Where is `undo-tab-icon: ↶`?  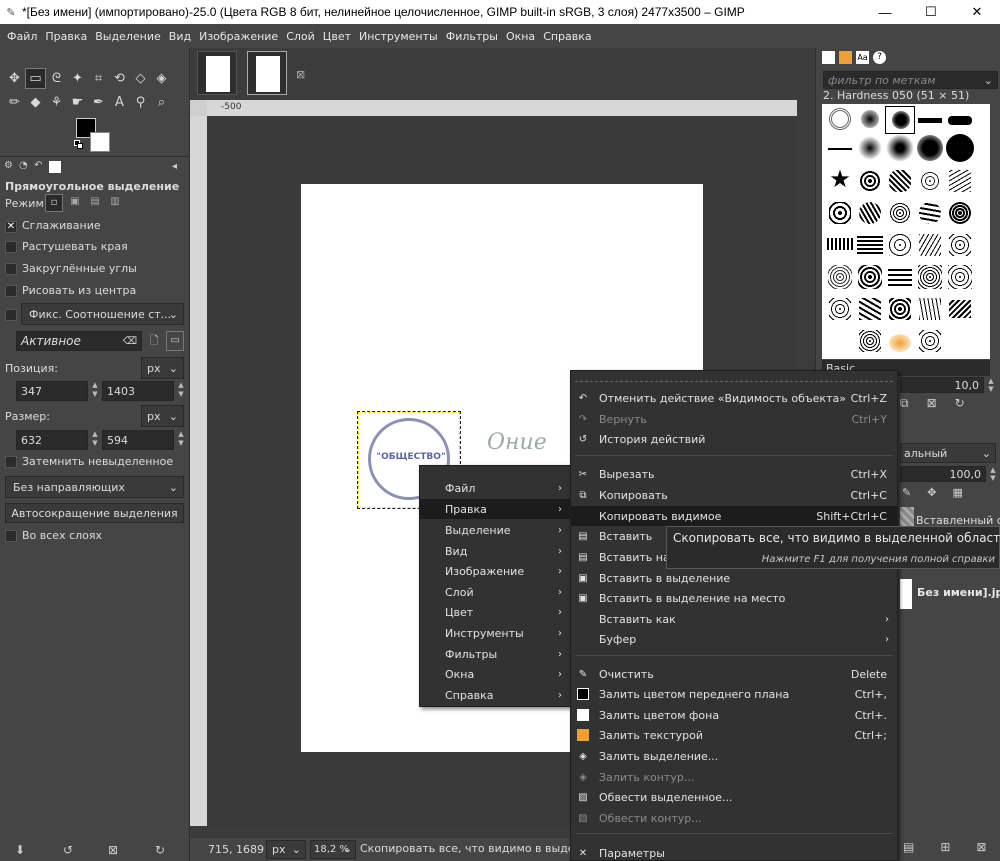 undo-tab-icon: ↶ is located at coordinates (40, 167).